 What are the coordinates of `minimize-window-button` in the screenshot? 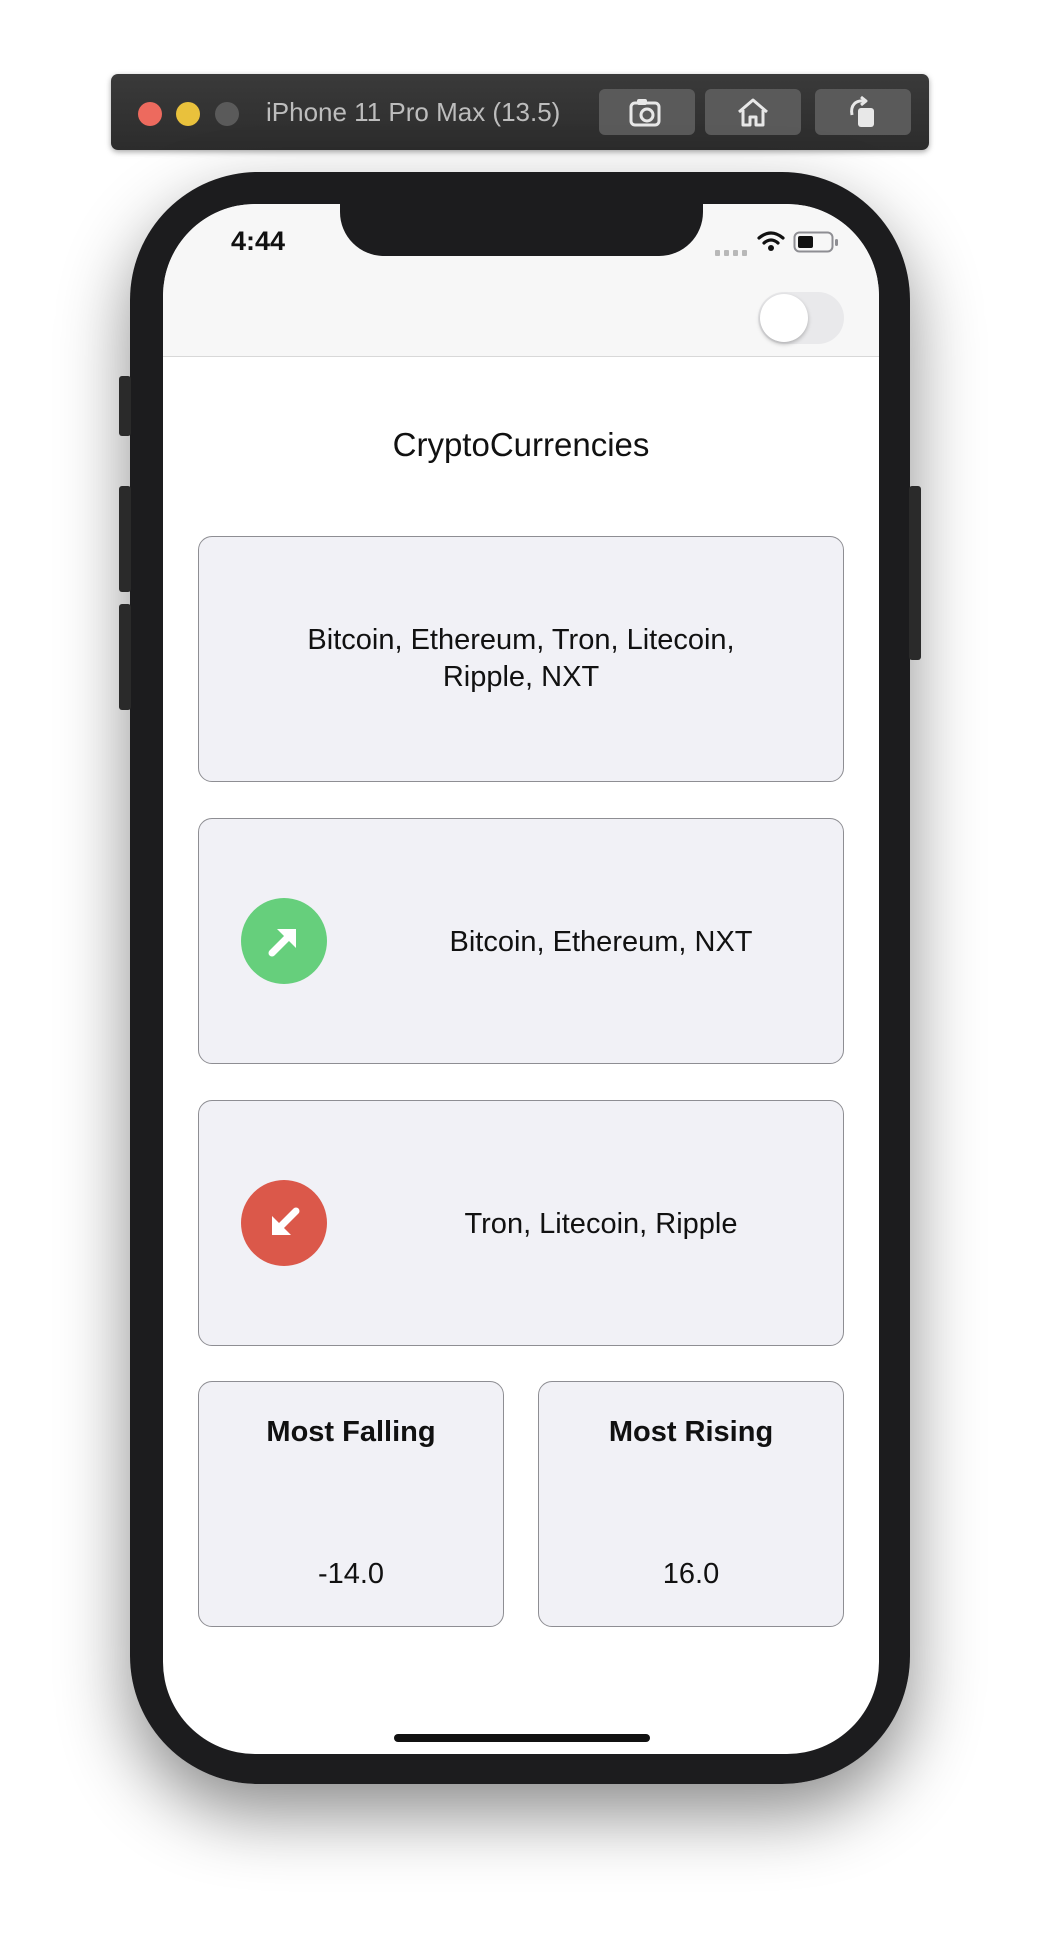 It's located at (188, 114).